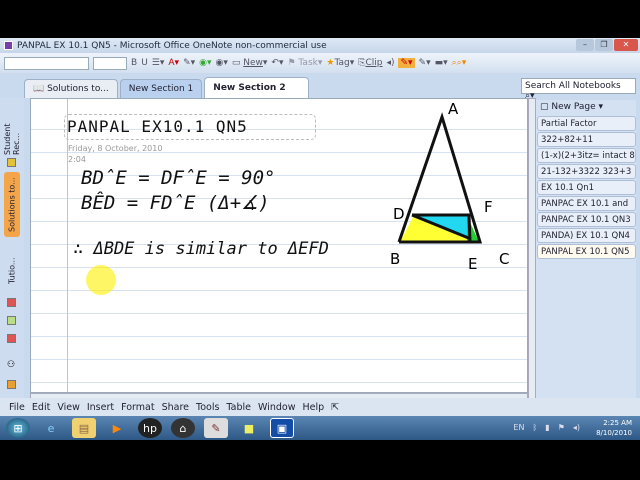 This screenshot has width=640, height=480. I want to click on label-c: C, so click(504, 259).